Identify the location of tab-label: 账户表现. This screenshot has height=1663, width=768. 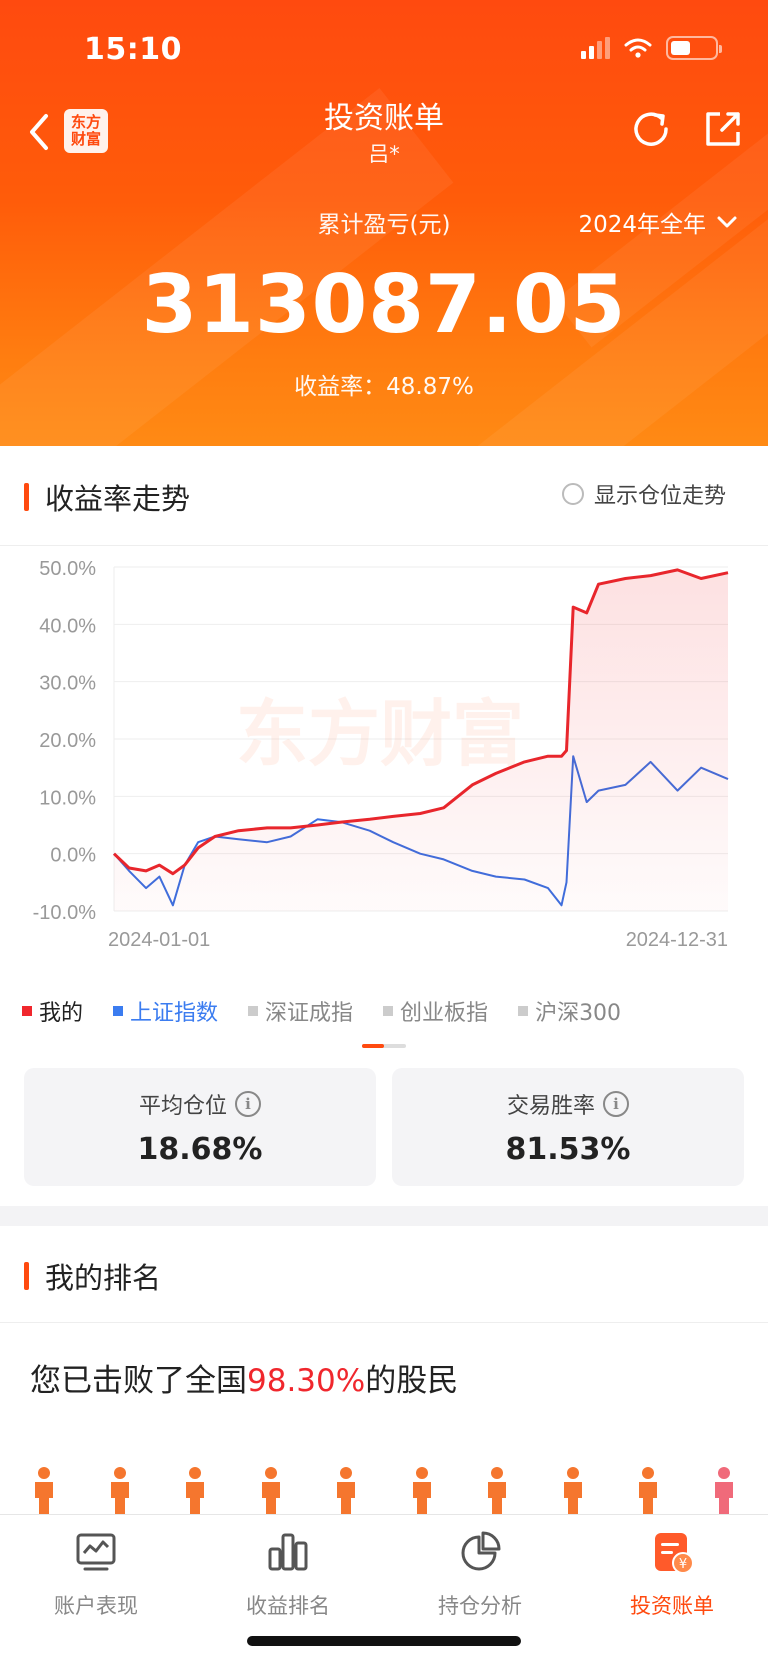
(96, 1606).